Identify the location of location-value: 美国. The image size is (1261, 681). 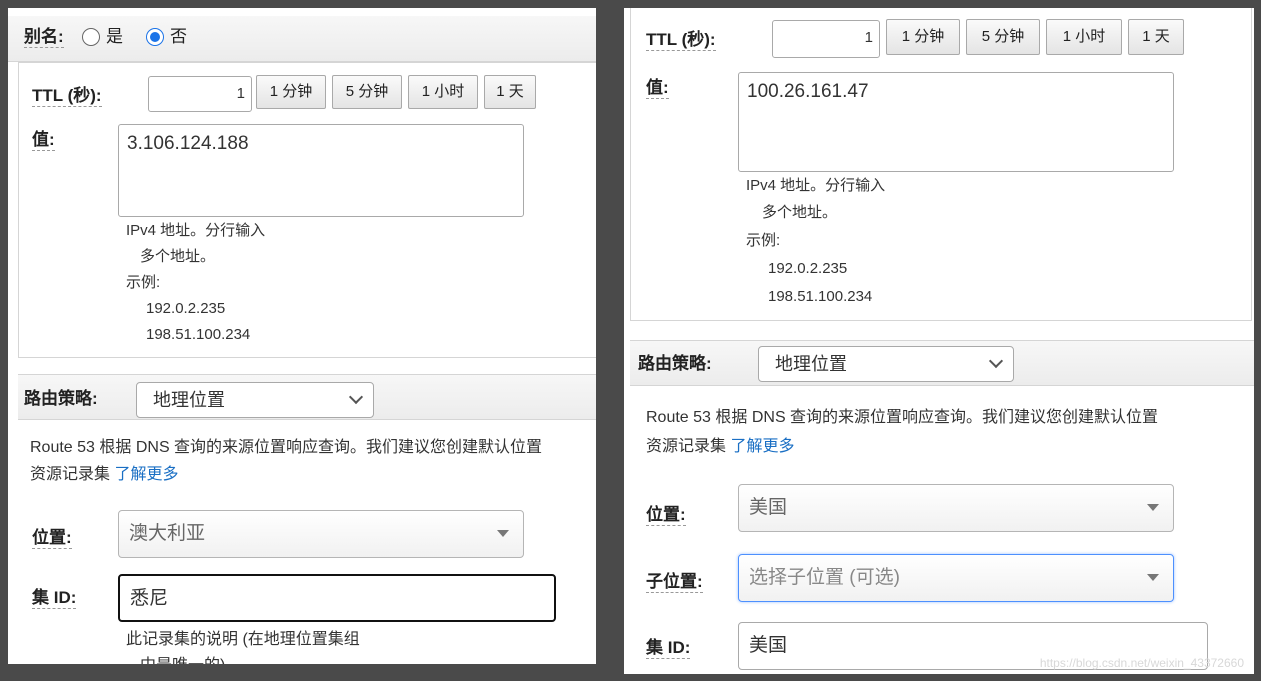
(768, 507).